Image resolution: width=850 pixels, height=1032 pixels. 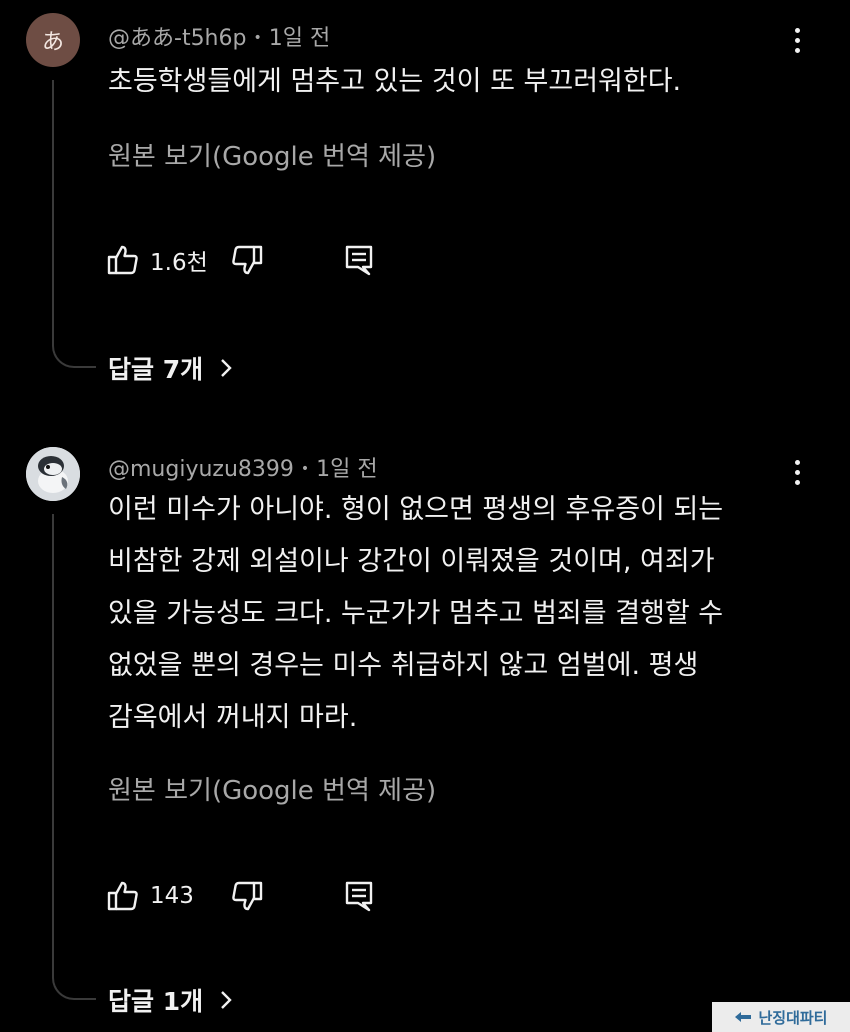 I want to click on comment-text-line: 비참한 강제 외설이나 강간이 이뤄졌을 것이며, 여죄가, so click(x=411, y=561).